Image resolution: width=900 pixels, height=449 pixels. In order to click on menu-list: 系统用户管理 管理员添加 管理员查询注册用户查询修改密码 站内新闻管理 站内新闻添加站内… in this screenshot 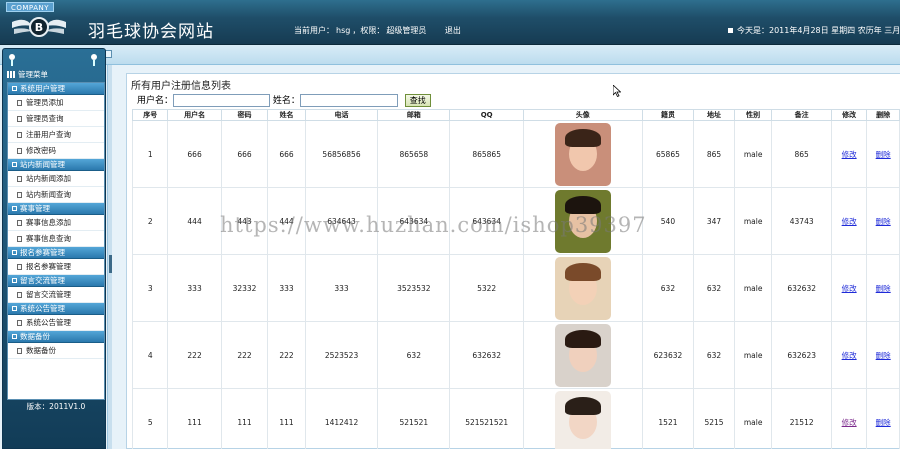, I will do `click(56, 241)`.